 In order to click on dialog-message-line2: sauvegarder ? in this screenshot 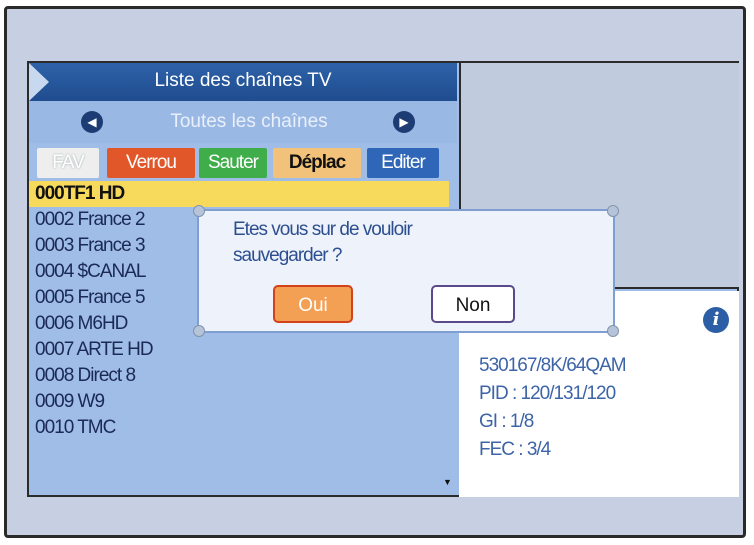, I will do `click(287, 255)`.